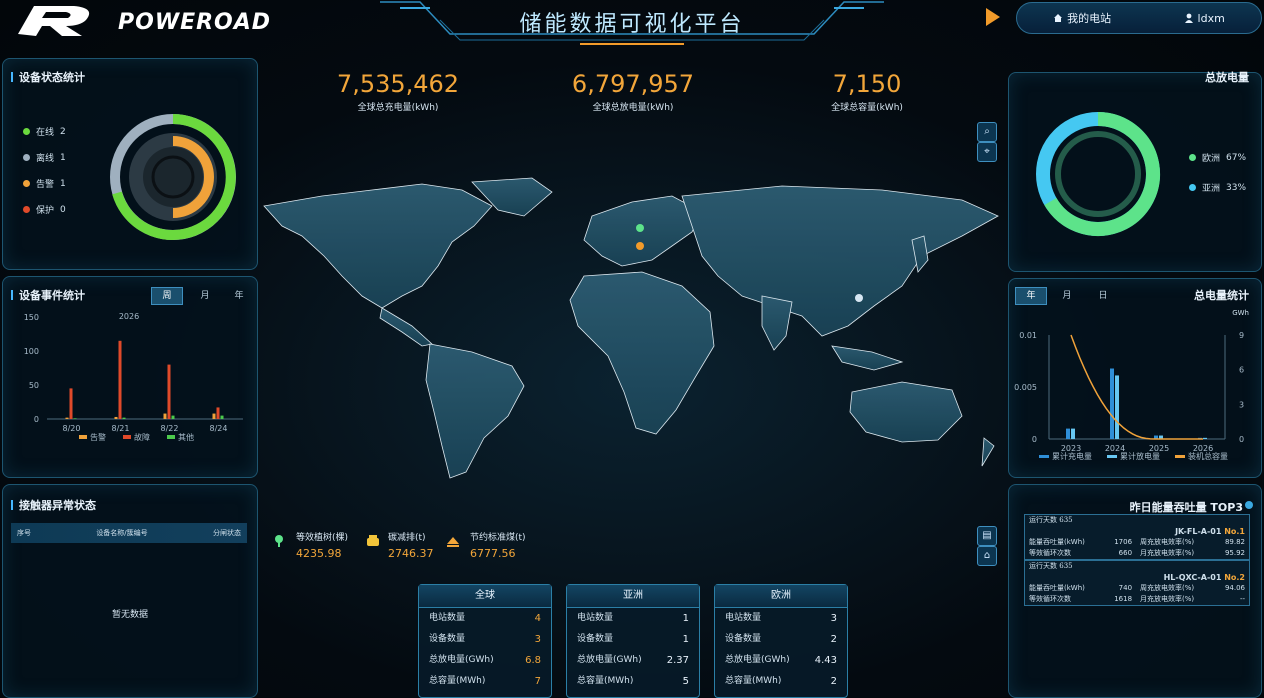 The width and height of the screenshot is (1264, 698). I want to click on legend-dot, so click(1192, 157).